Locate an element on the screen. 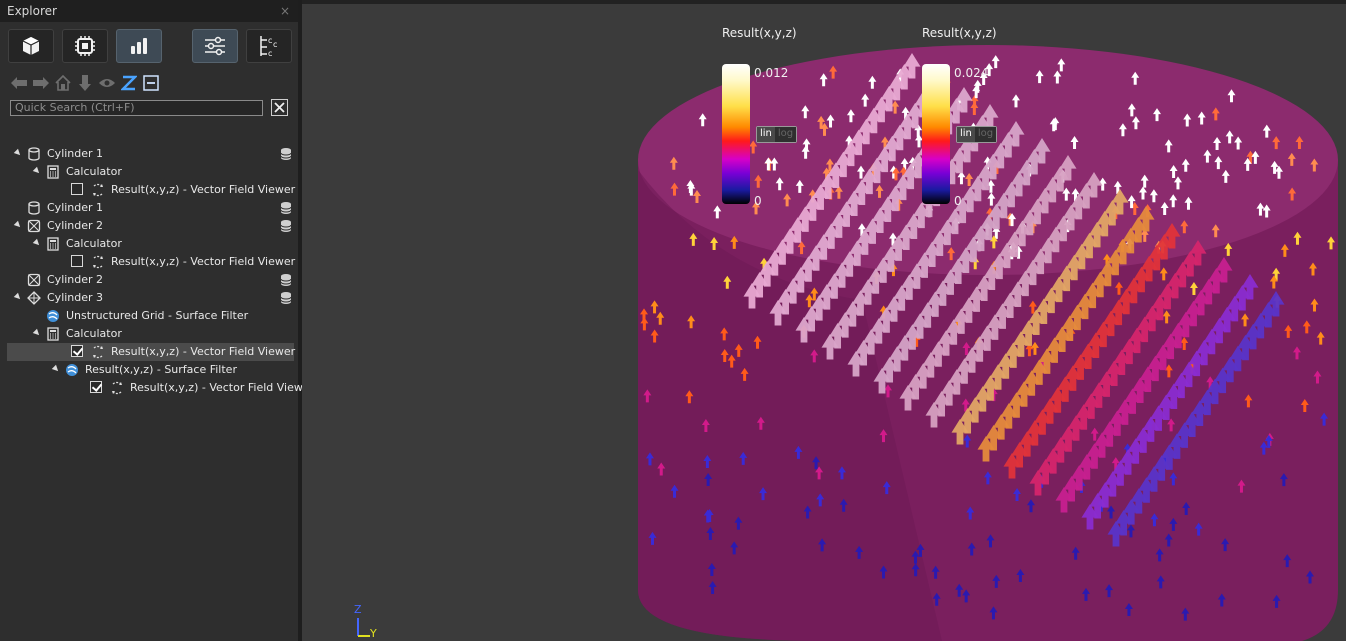 The image size is (1346, 641). results-mode-button is located at coordinates (139, 46).